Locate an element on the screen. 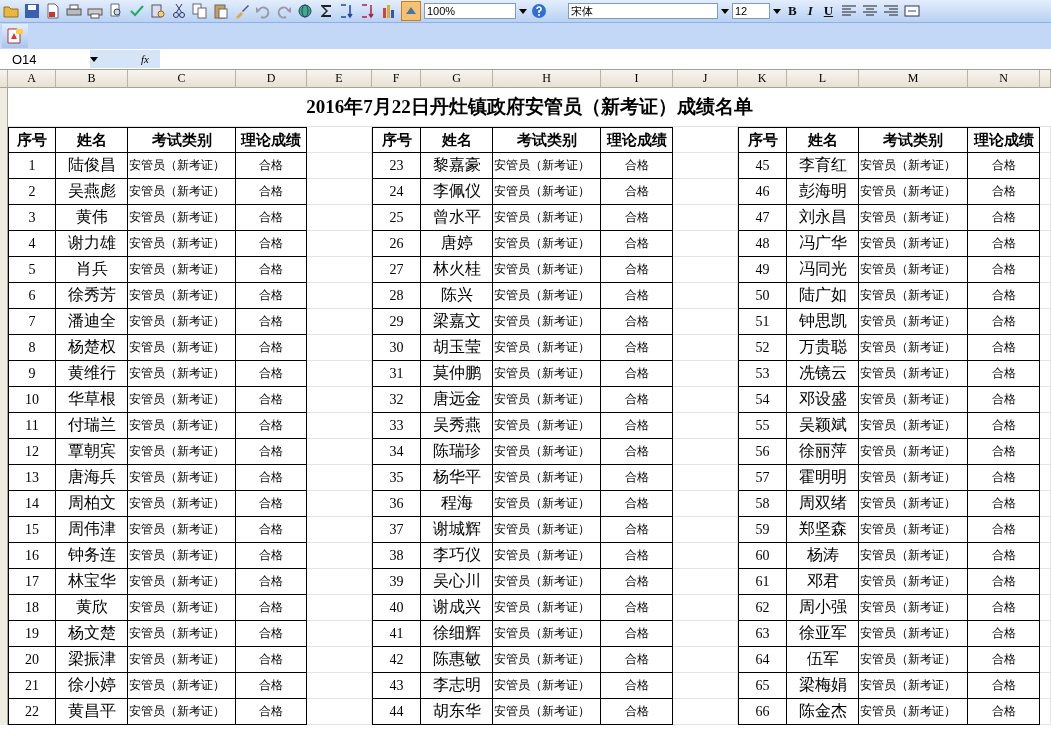 The height and width of the screenshot is (739, 1051). table-cell: 林火桂 is located at coordinates (457, 270).